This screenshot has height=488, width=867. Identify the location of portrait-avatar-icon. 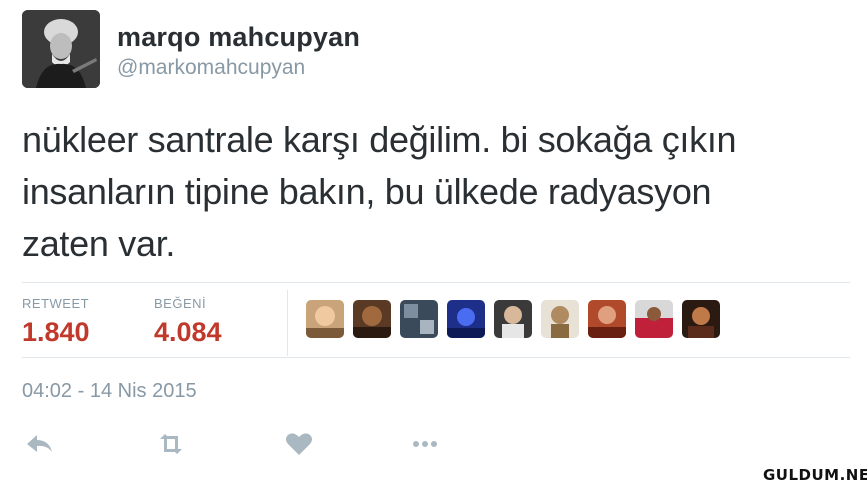
(61, 49).